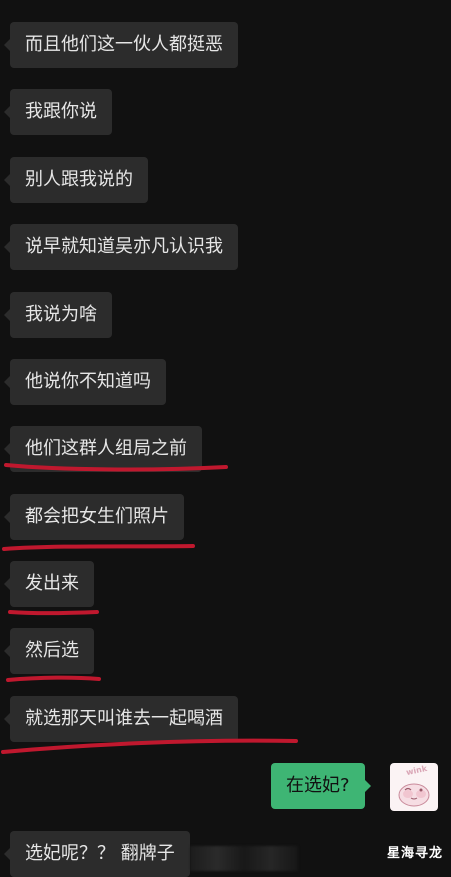  What do you see at coordinates (76, 180) in the screenshot?
I see `message-bubble-incoming: 别人跟我说的` at bounding box center [76, 180].